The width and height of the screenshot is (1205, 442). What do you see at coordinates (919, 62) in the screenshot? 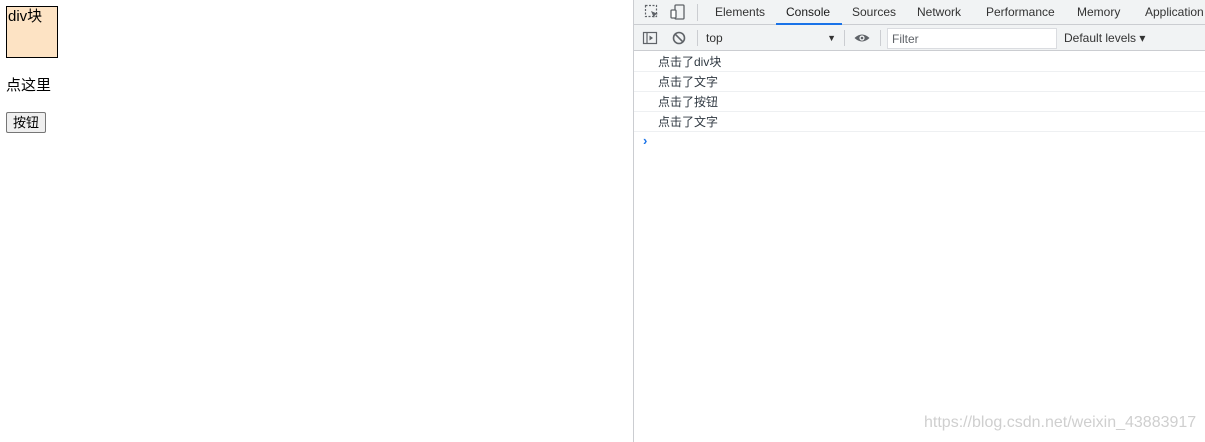
I see `console-message: 点击了div块` at bounding box center [919, 62].